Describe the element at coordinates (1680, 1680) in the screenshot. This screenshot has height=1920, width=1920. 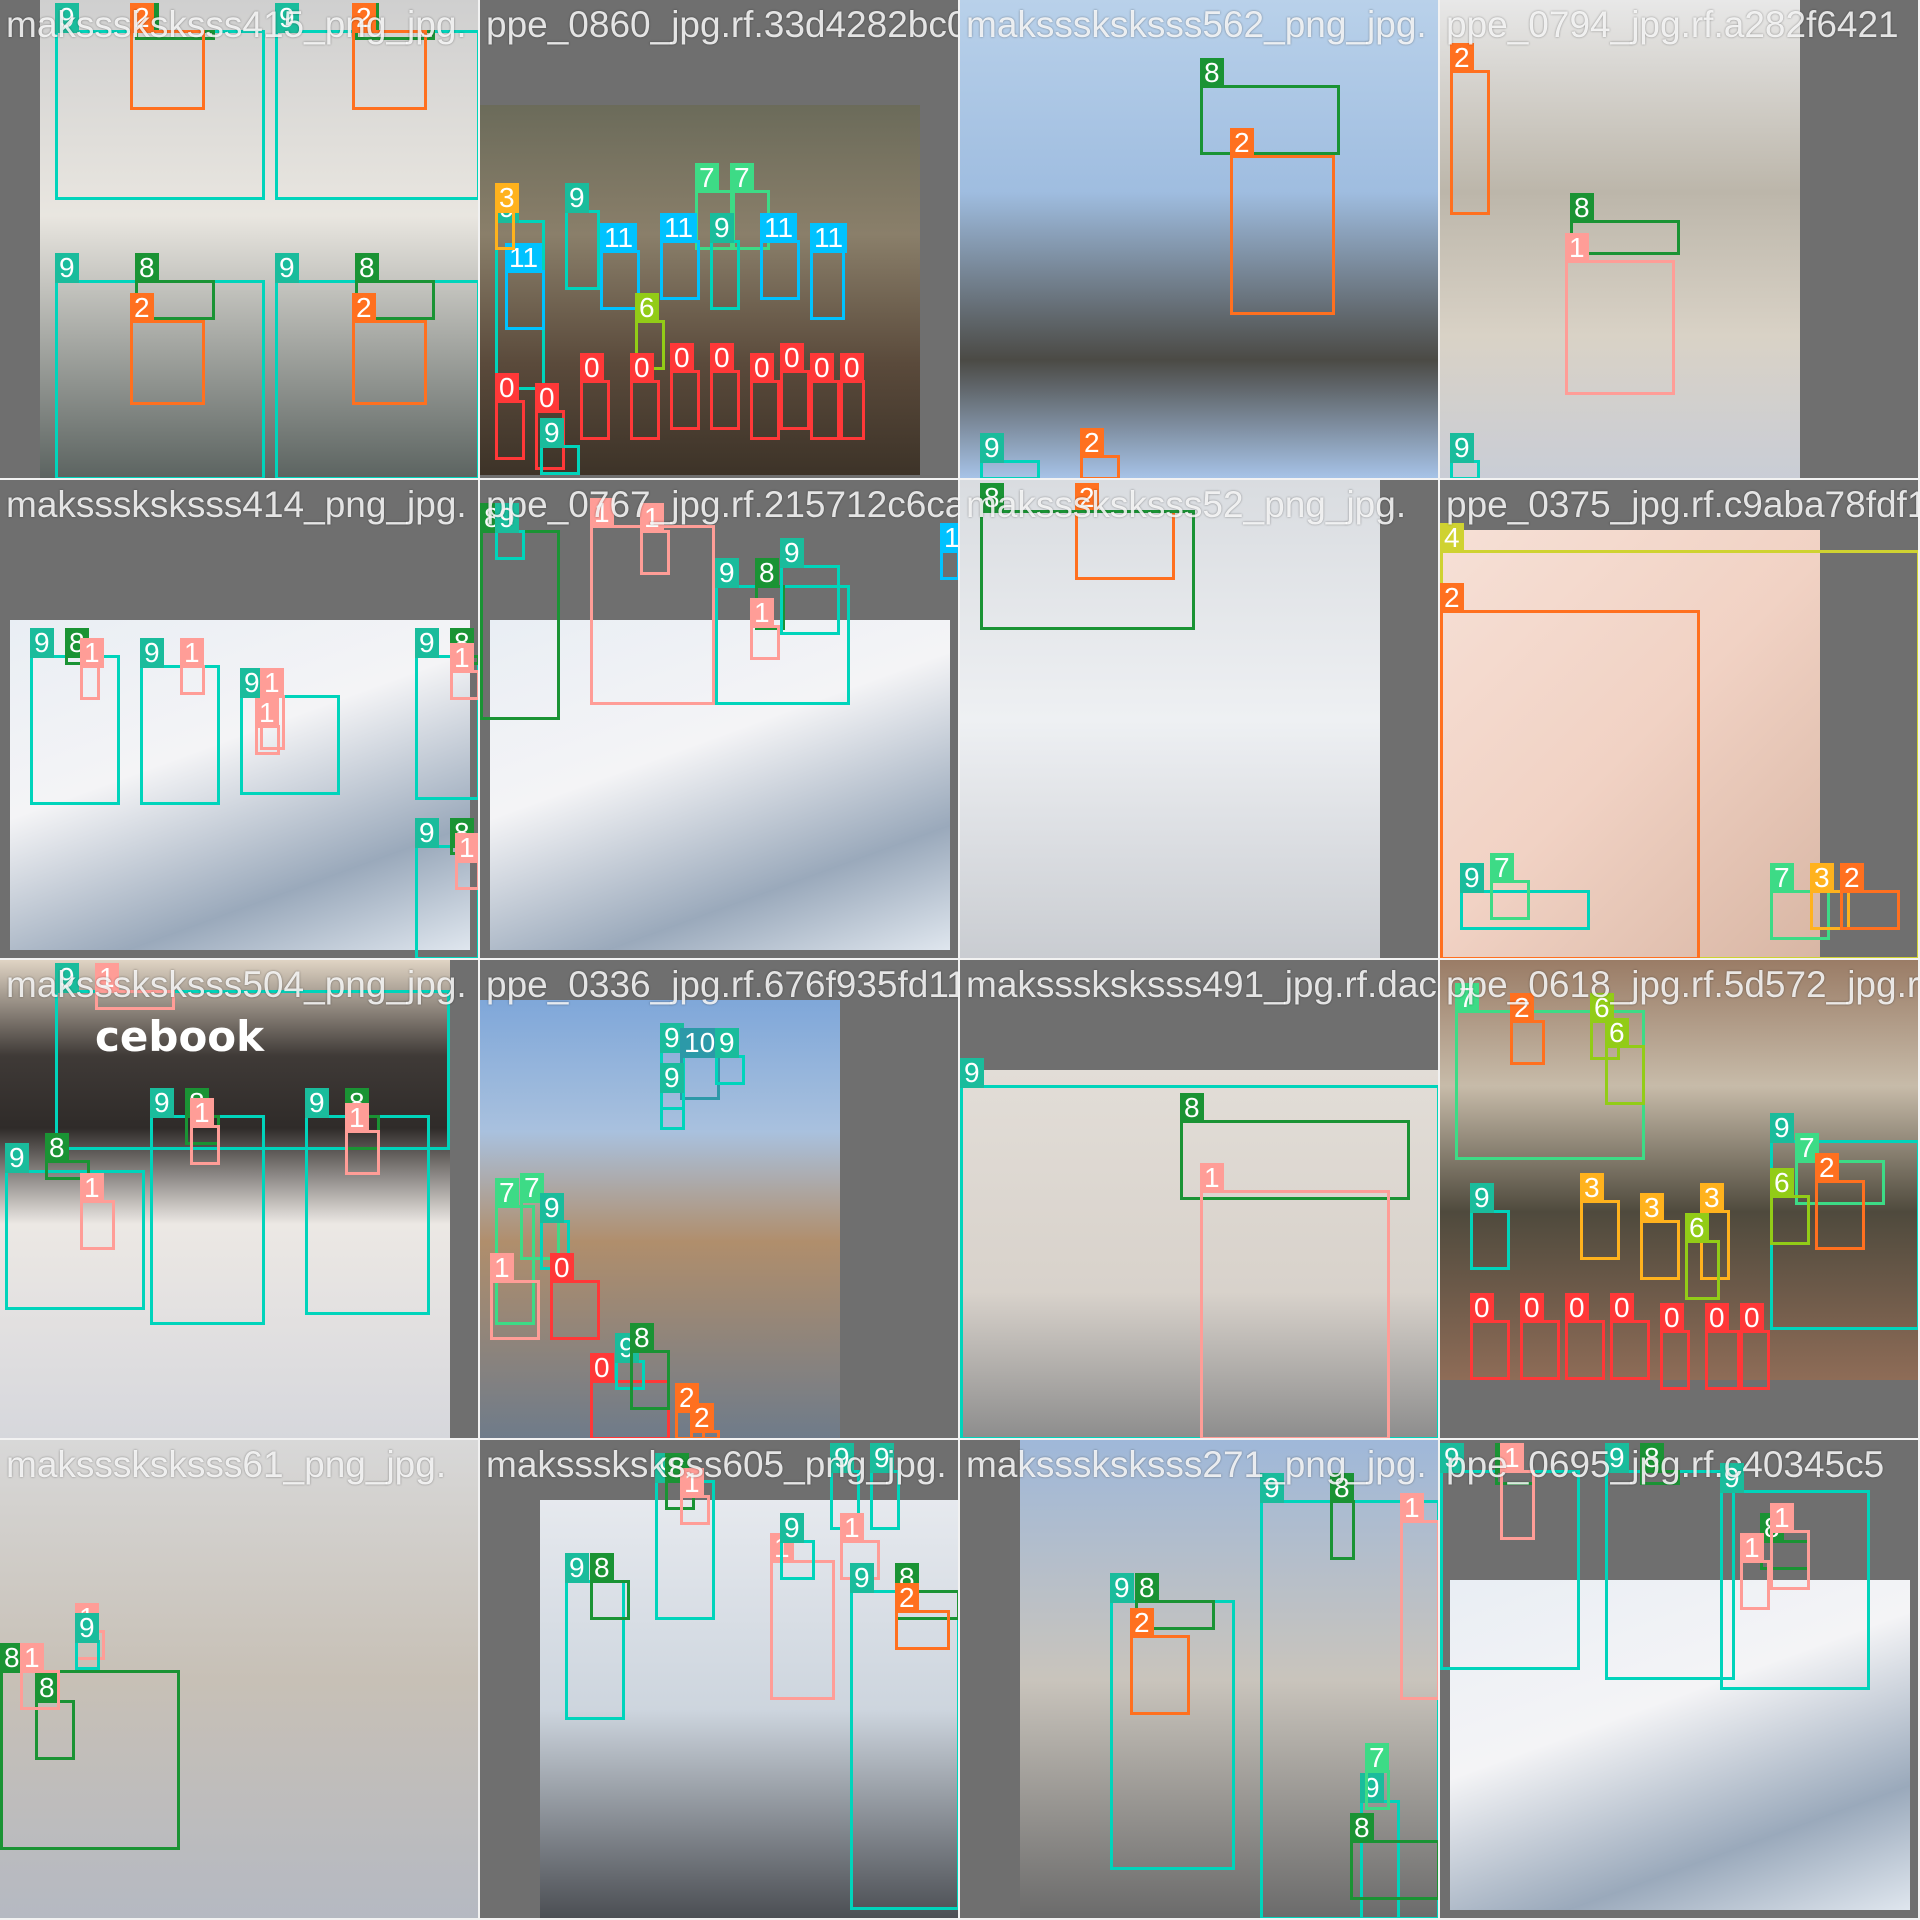
I see `mosaic-tile: ppe_0695_jpg.rf.c40345c5981989811` at that location.